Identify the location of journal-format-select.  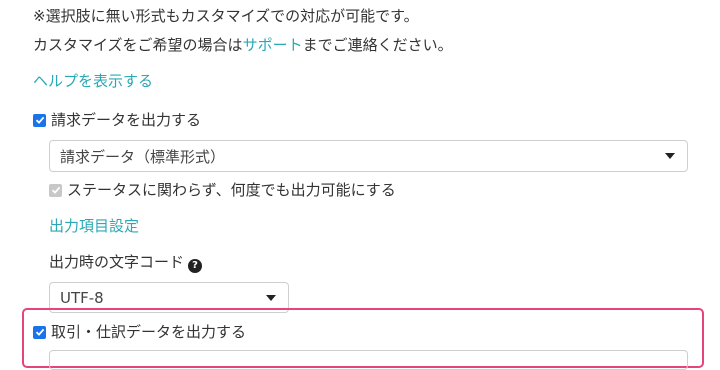
(368, 360).